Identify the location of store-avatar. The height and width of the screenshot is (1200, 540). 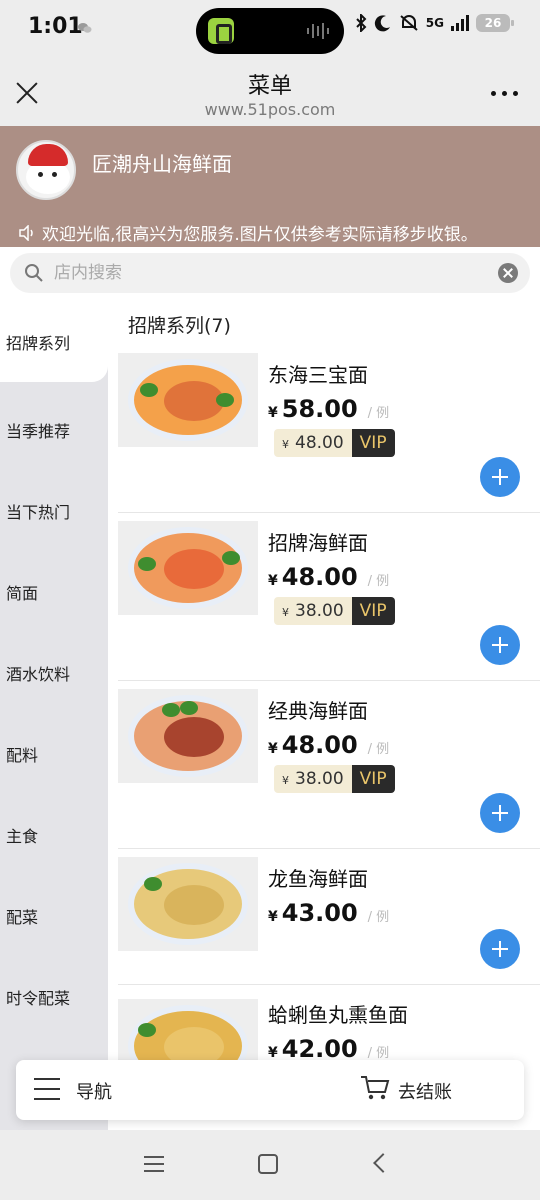
(46, 170).